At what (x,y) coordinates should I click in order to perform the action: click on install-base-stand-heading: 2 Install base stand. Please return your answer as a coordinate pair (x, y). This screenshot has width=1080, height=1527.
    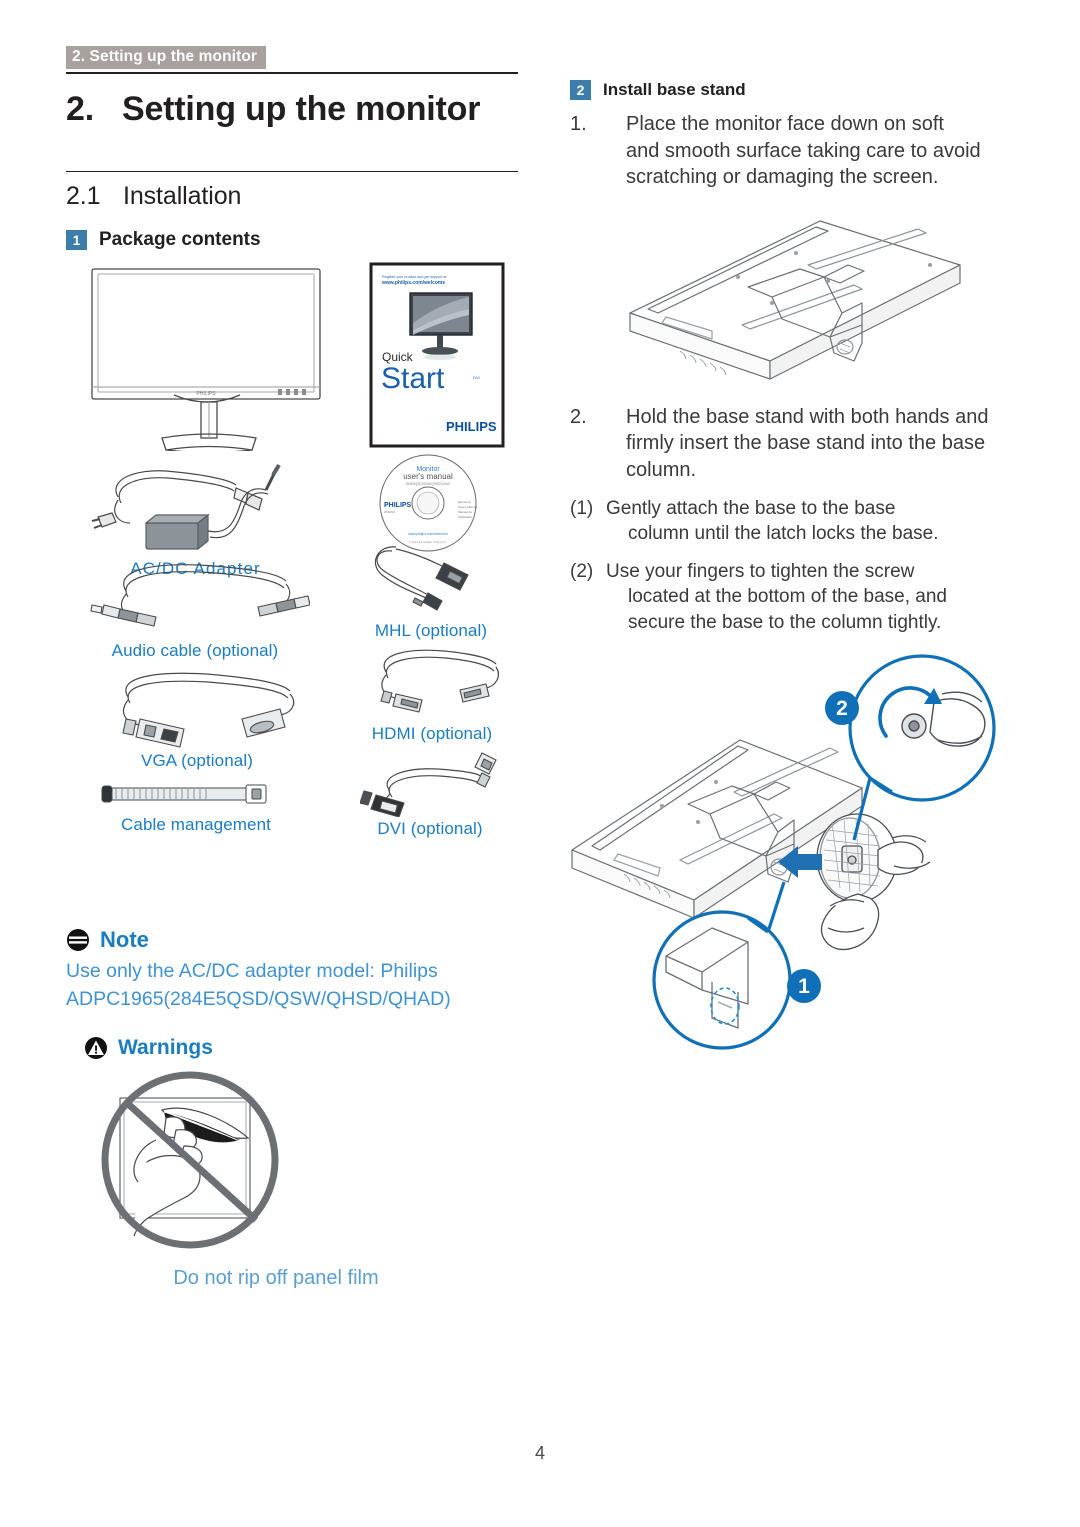
    Looking at the image, I should click on (800, 90).